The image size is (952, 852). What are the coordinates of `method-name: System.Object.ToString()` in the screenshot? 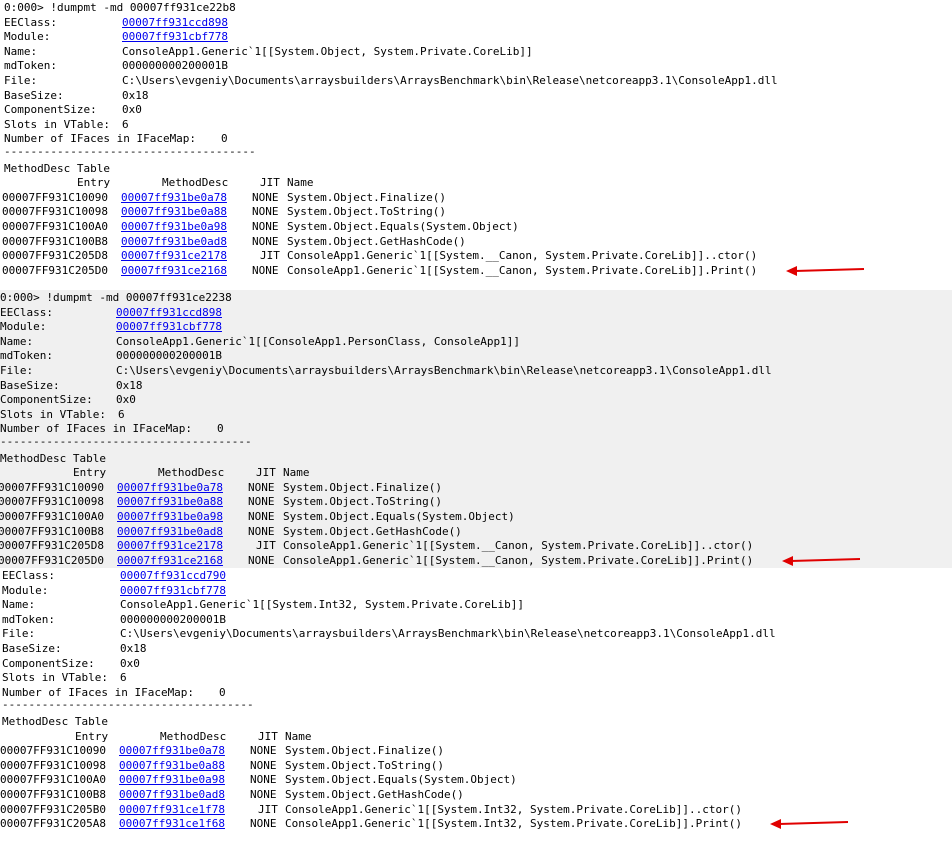 It's located at (366, 212).